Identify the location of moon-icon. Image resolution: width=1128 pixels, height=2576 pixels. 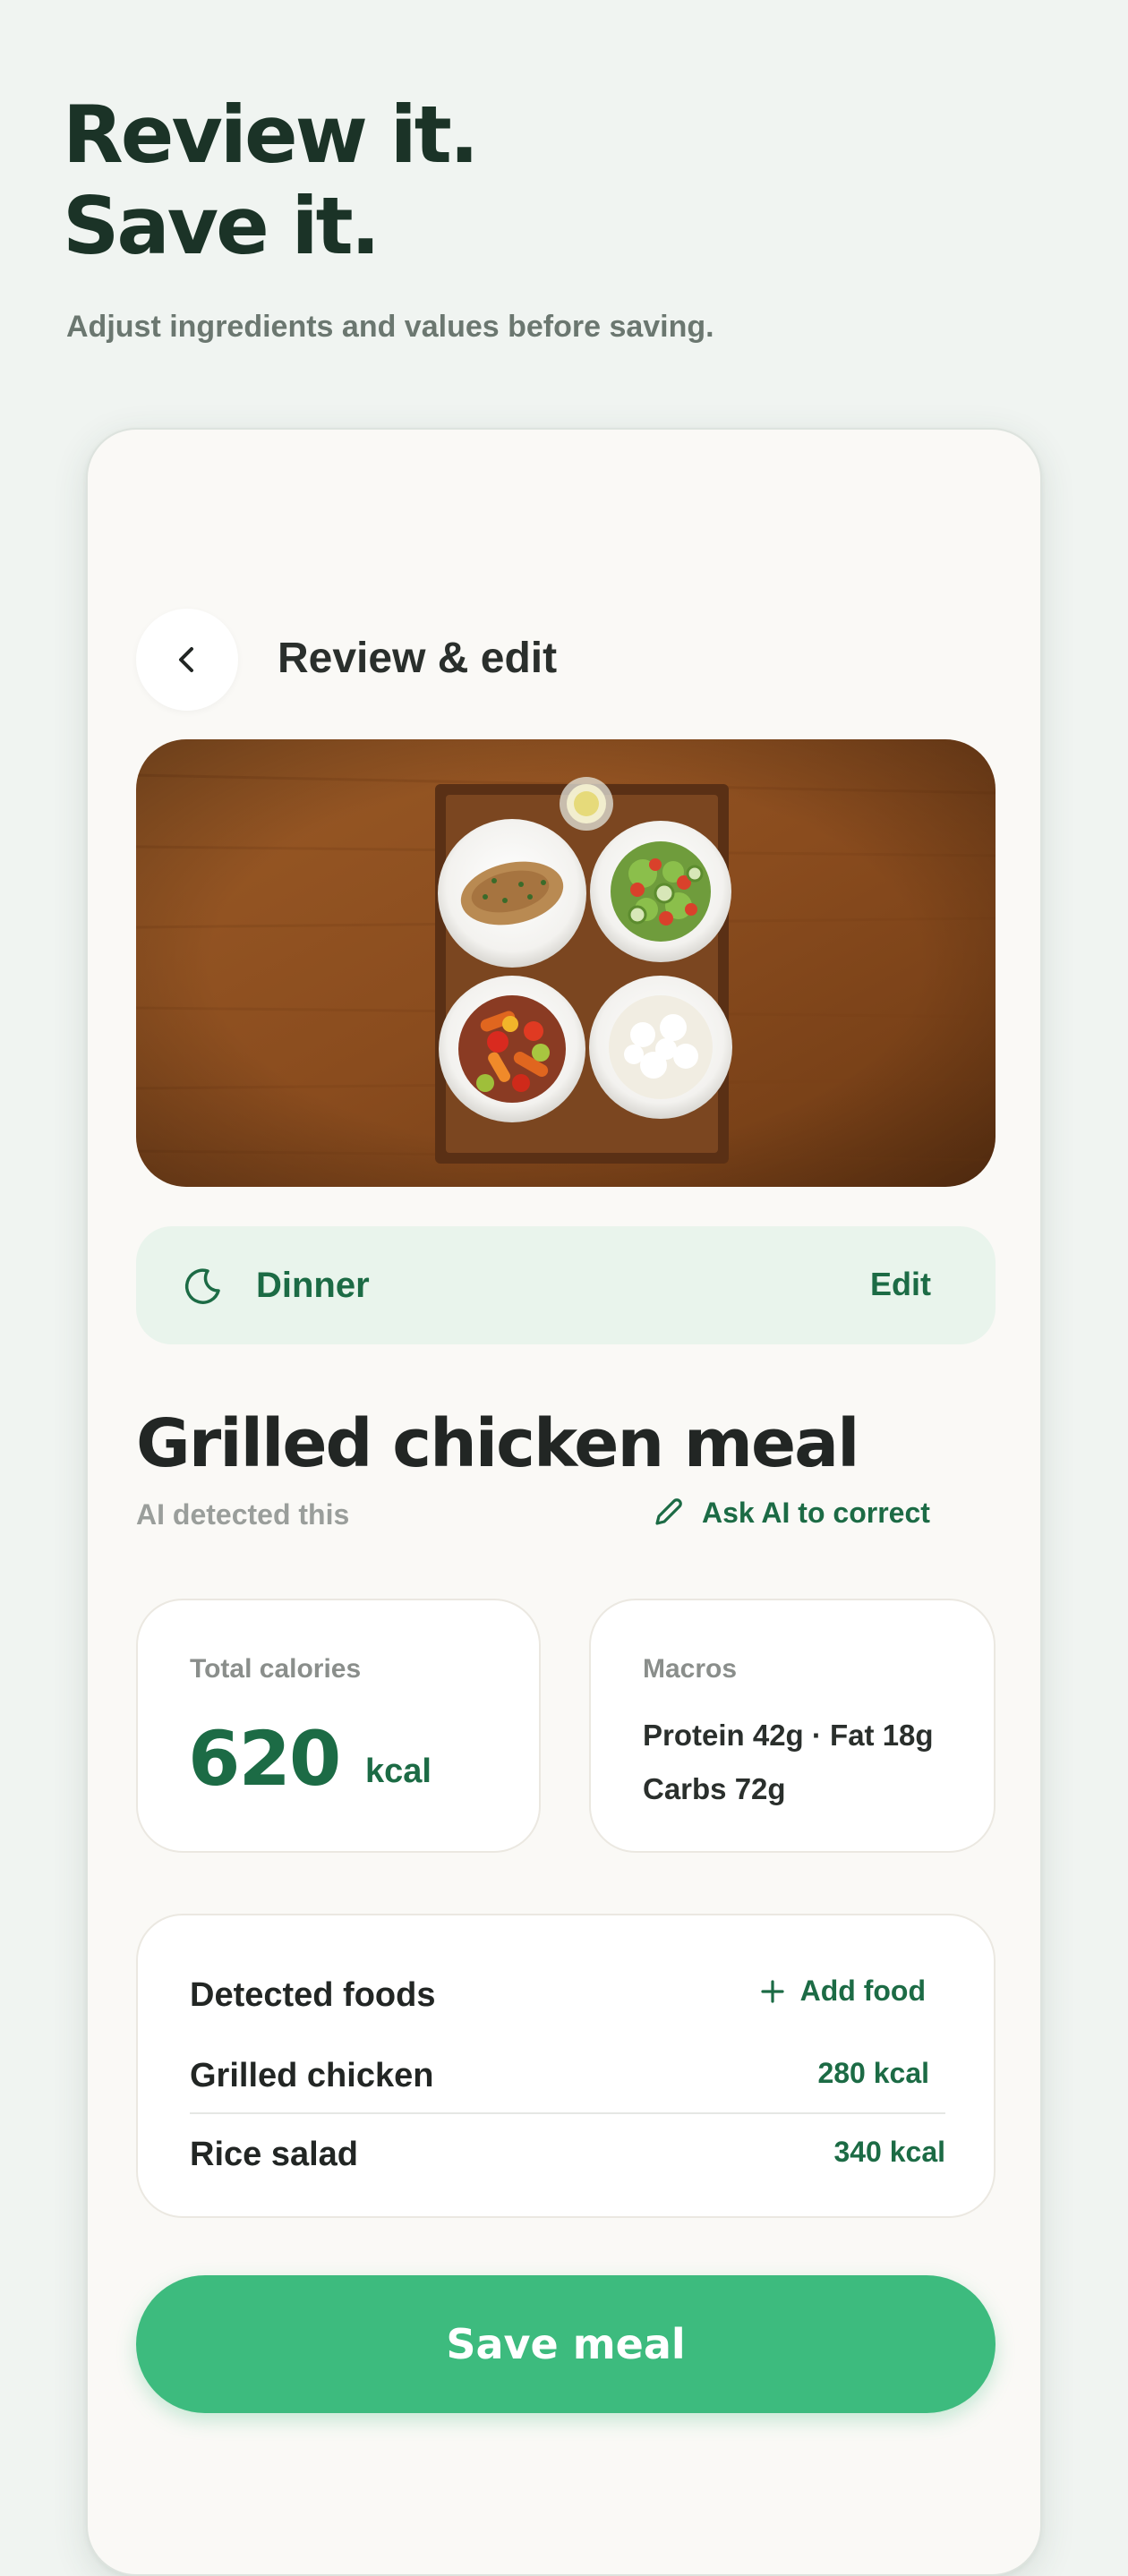
(202, 1286).